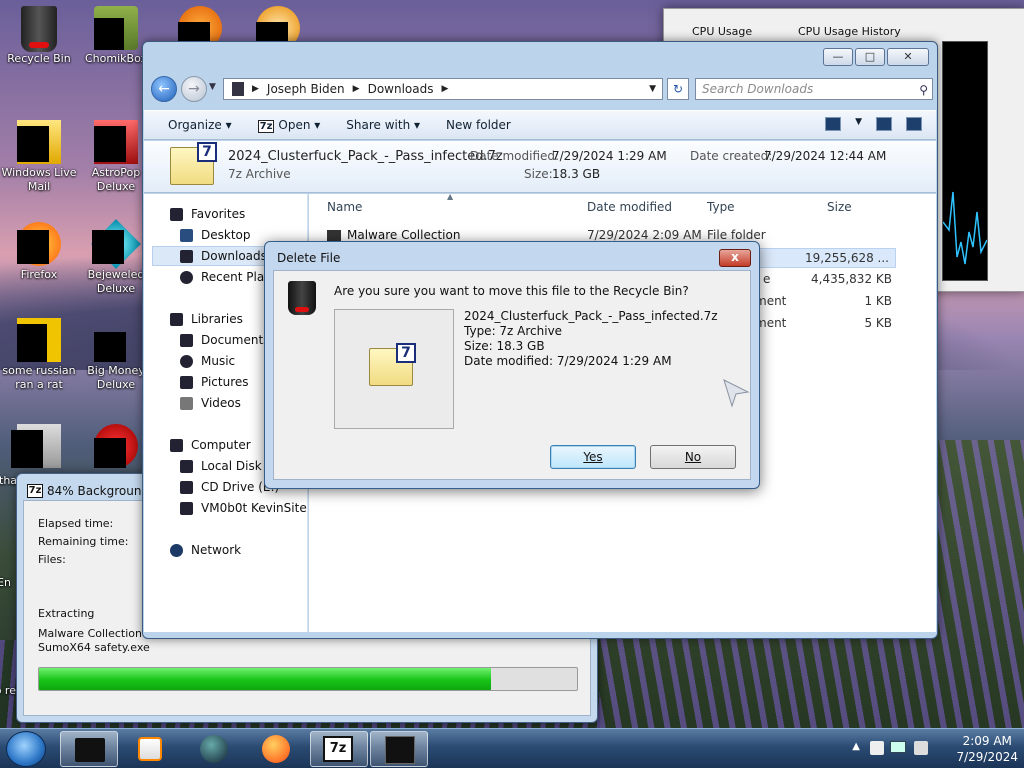 The width and height of the screenshot is (1024, 768). Describe the element at coordinates (207, 214) in the screenshot. I see `nav-favorites: Favorites` at that location.